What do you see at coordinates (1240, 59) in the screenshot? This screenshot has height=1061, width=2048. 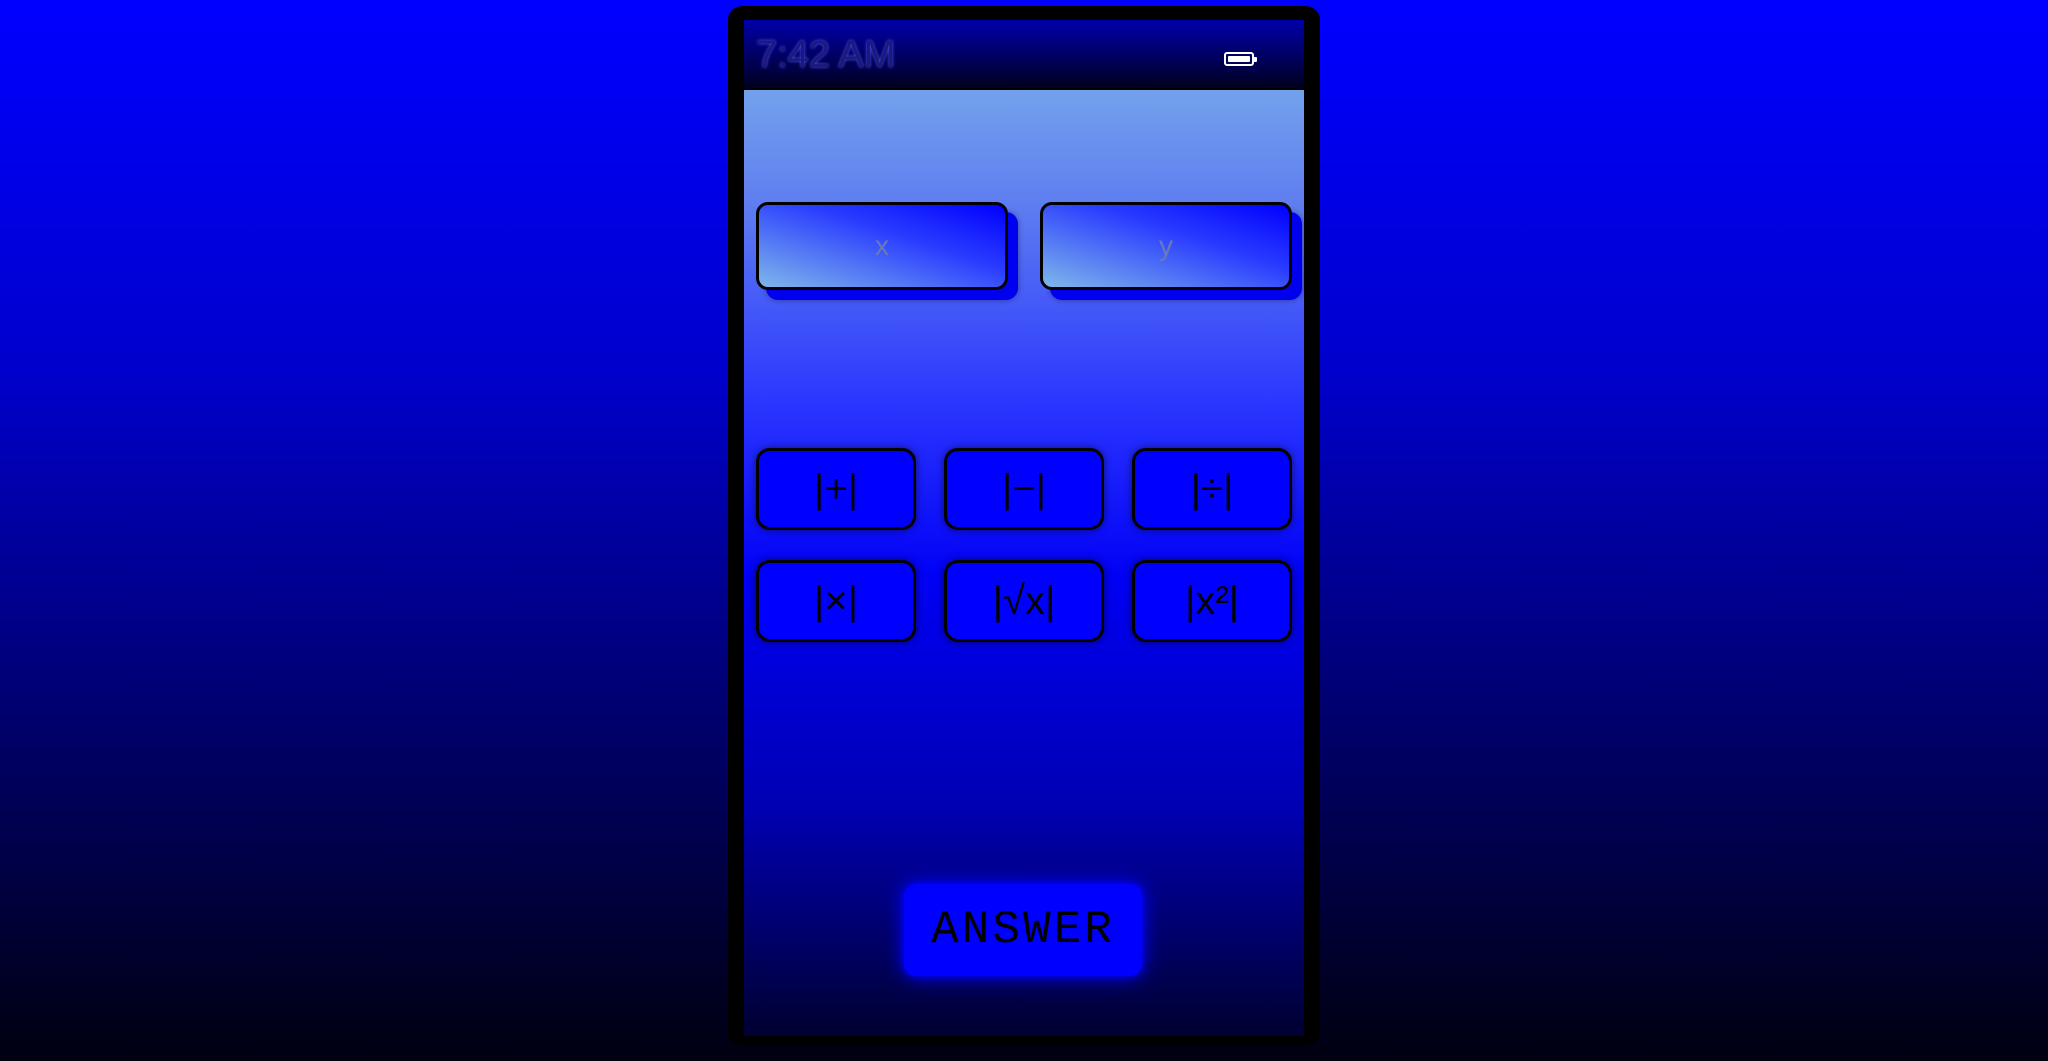 I see `battery-icon` at bounding box center [1240, 59].